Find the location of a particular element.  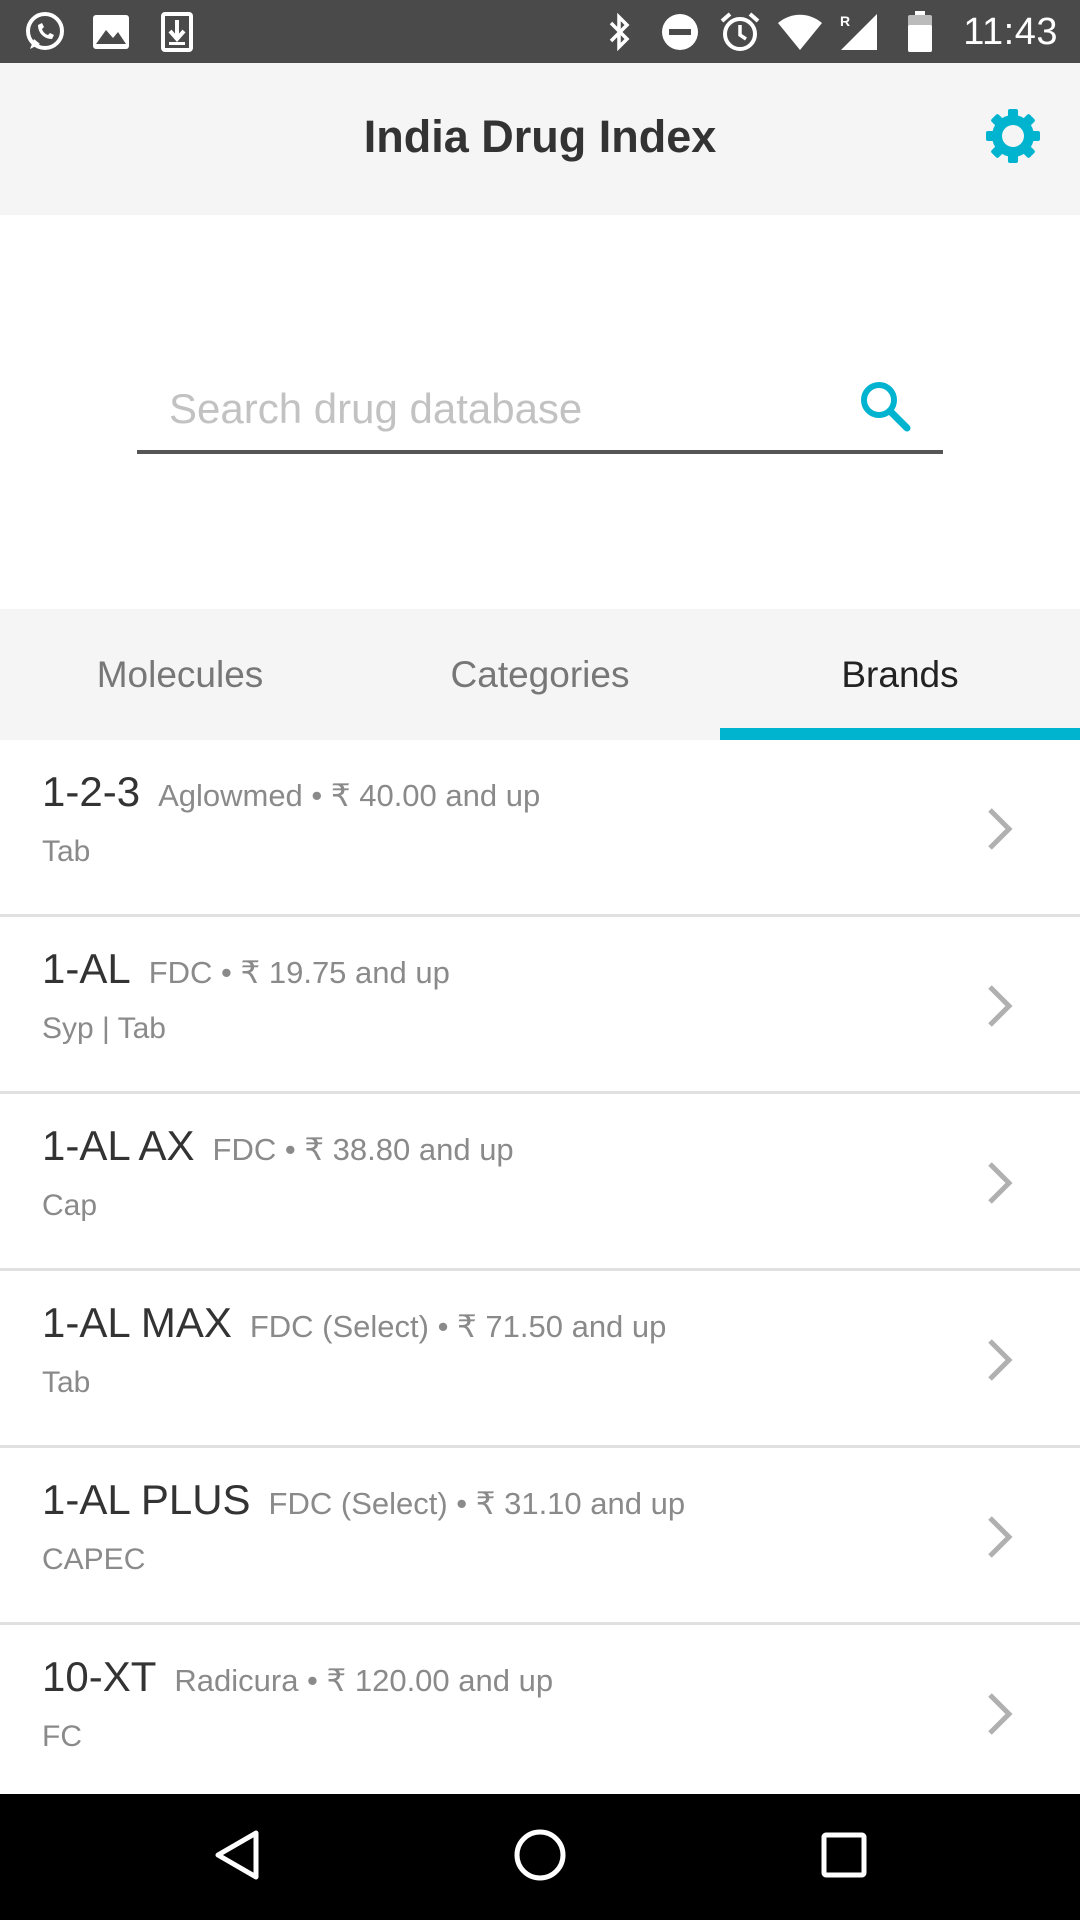

back-icon is located at coordinates (237, 1857).